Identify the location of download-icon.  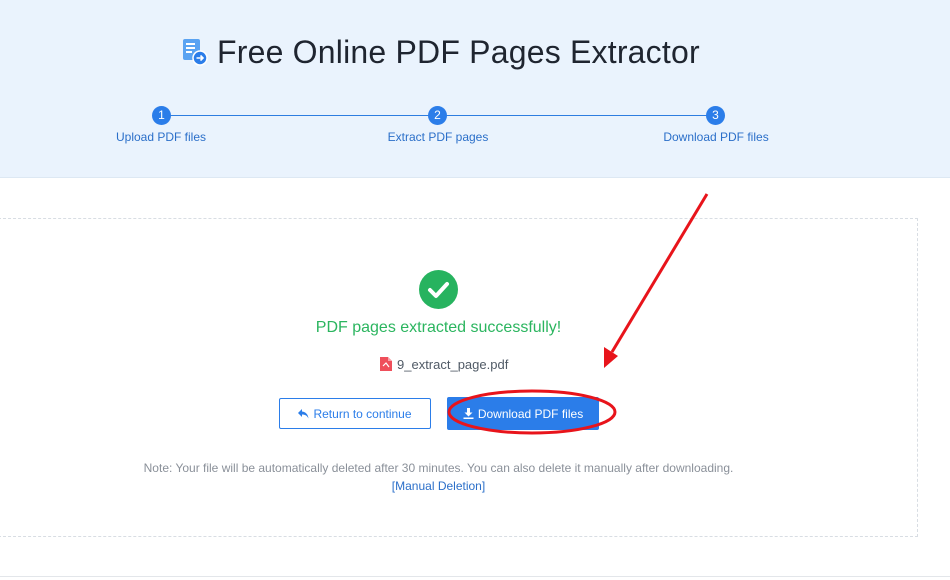
(468, 413).